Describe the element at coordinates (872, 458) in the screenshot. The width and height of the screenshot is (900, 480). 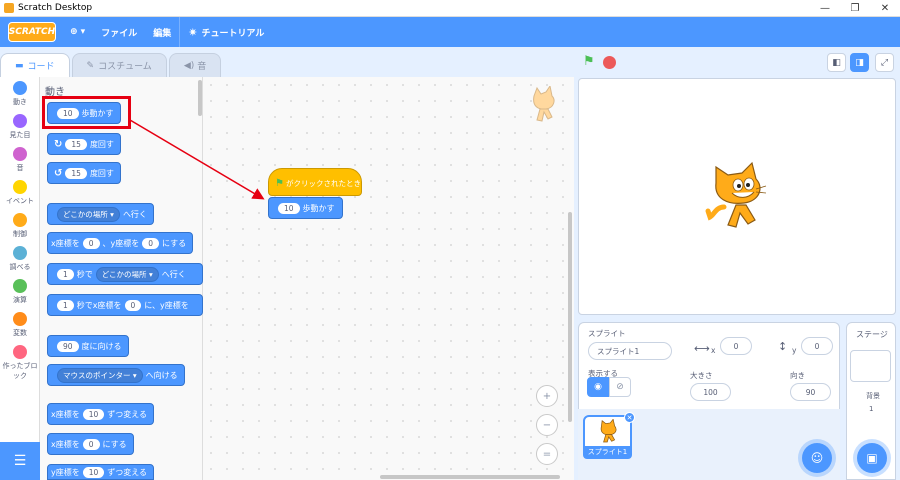
I see `add-backdrop-button: ▣` at that location.